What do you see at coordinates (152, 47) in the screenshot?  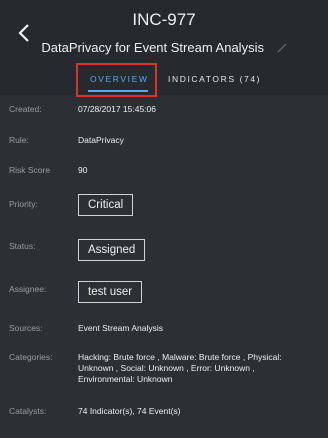 I see `incident-title: DataPrivacy for Event Stream Analysis` at bounding box center [152, 47].